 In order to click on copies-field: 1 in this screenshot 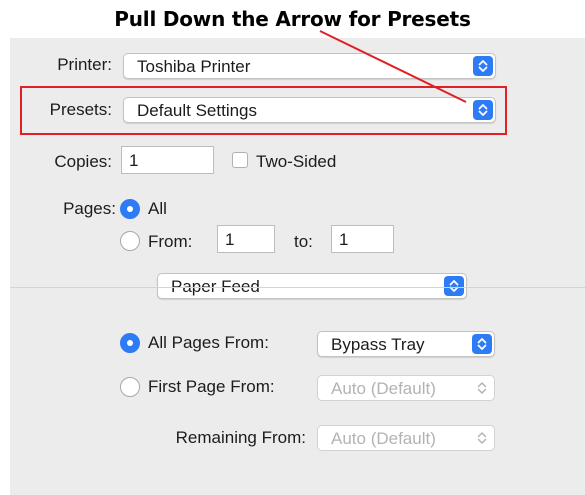, I will do `click(167, 160)`.